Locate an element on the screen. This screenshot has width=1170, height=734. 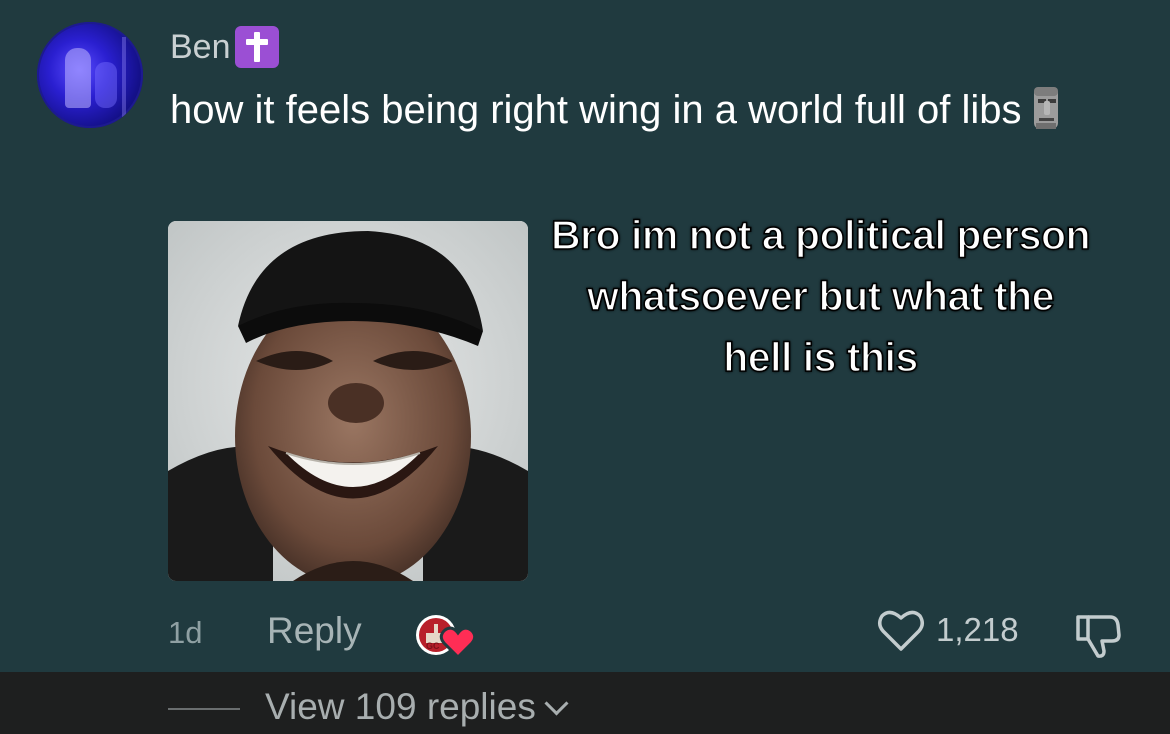
cross-emoji-icon is located at coordinates (256, 47).